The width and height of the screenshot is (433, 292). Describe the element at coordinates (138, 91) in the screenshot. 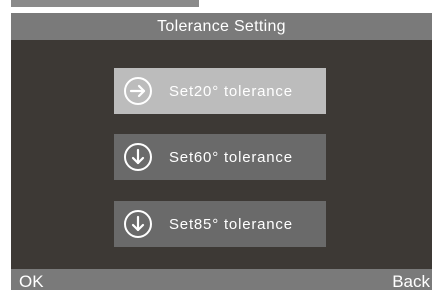

I see `arrow-right-circle-icon` at that location.